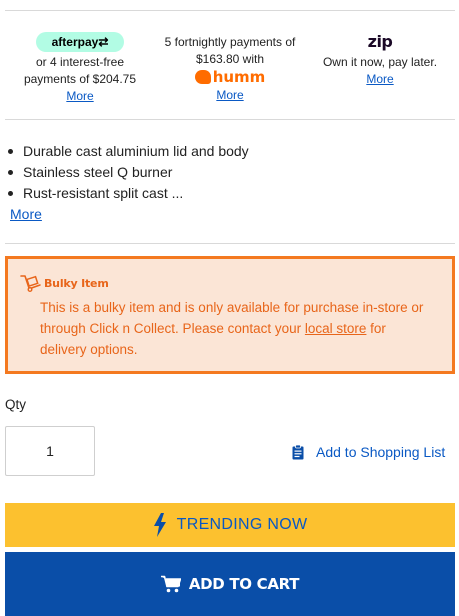  Describe the element at coordinates (16, 404) in the screenshot. I see `qty-label: Qty` at that location.